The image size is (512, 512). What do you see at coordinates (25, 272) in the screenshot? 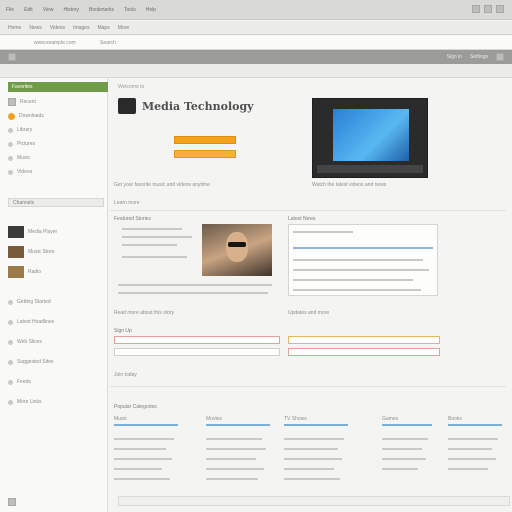
I see `channel-item: Radio` at bounding box center [25, 272].